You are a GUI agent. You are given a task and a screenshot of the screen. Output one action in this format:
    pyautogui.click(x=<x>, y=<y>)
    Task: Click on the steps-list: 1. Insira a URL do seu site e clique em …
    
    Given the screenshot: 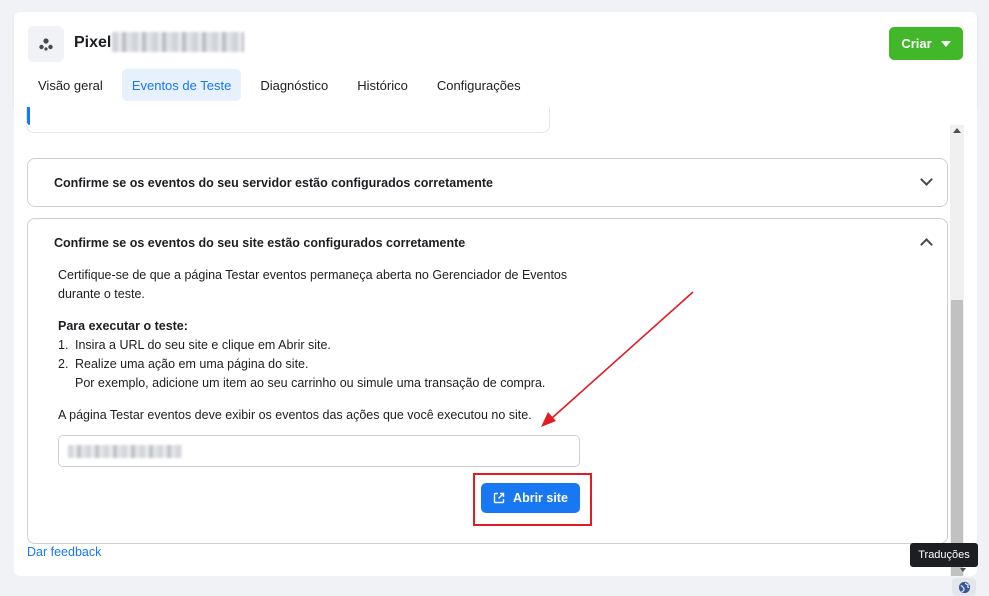 What is the action you would take?
    pyautogui.click(x=328, y=364)
    